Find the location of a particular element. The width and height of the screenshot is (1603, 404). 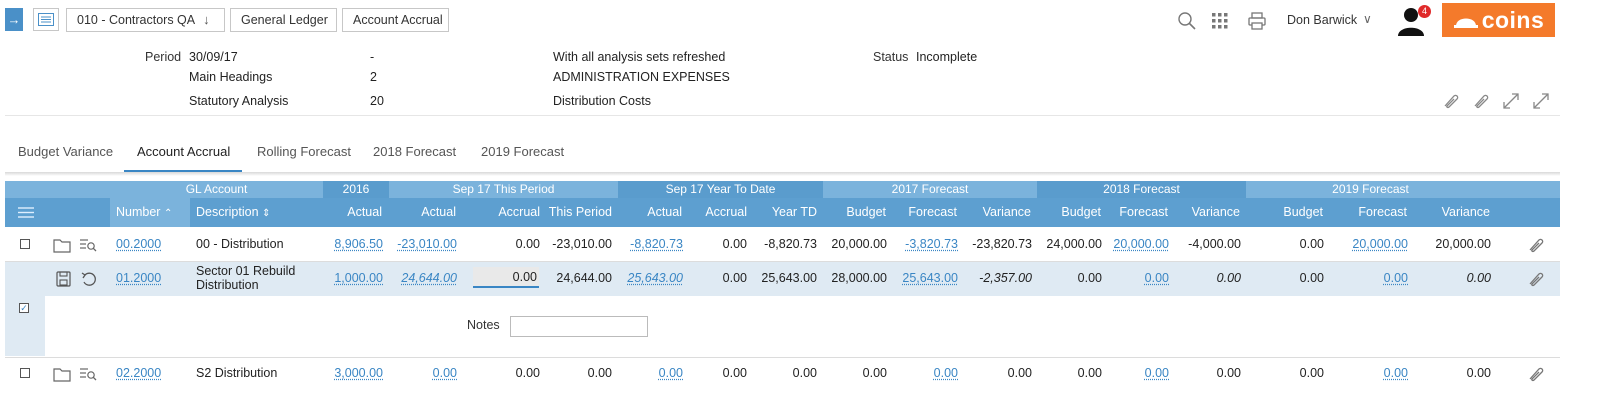

tabs-divider is located at coordinates (782, 115).